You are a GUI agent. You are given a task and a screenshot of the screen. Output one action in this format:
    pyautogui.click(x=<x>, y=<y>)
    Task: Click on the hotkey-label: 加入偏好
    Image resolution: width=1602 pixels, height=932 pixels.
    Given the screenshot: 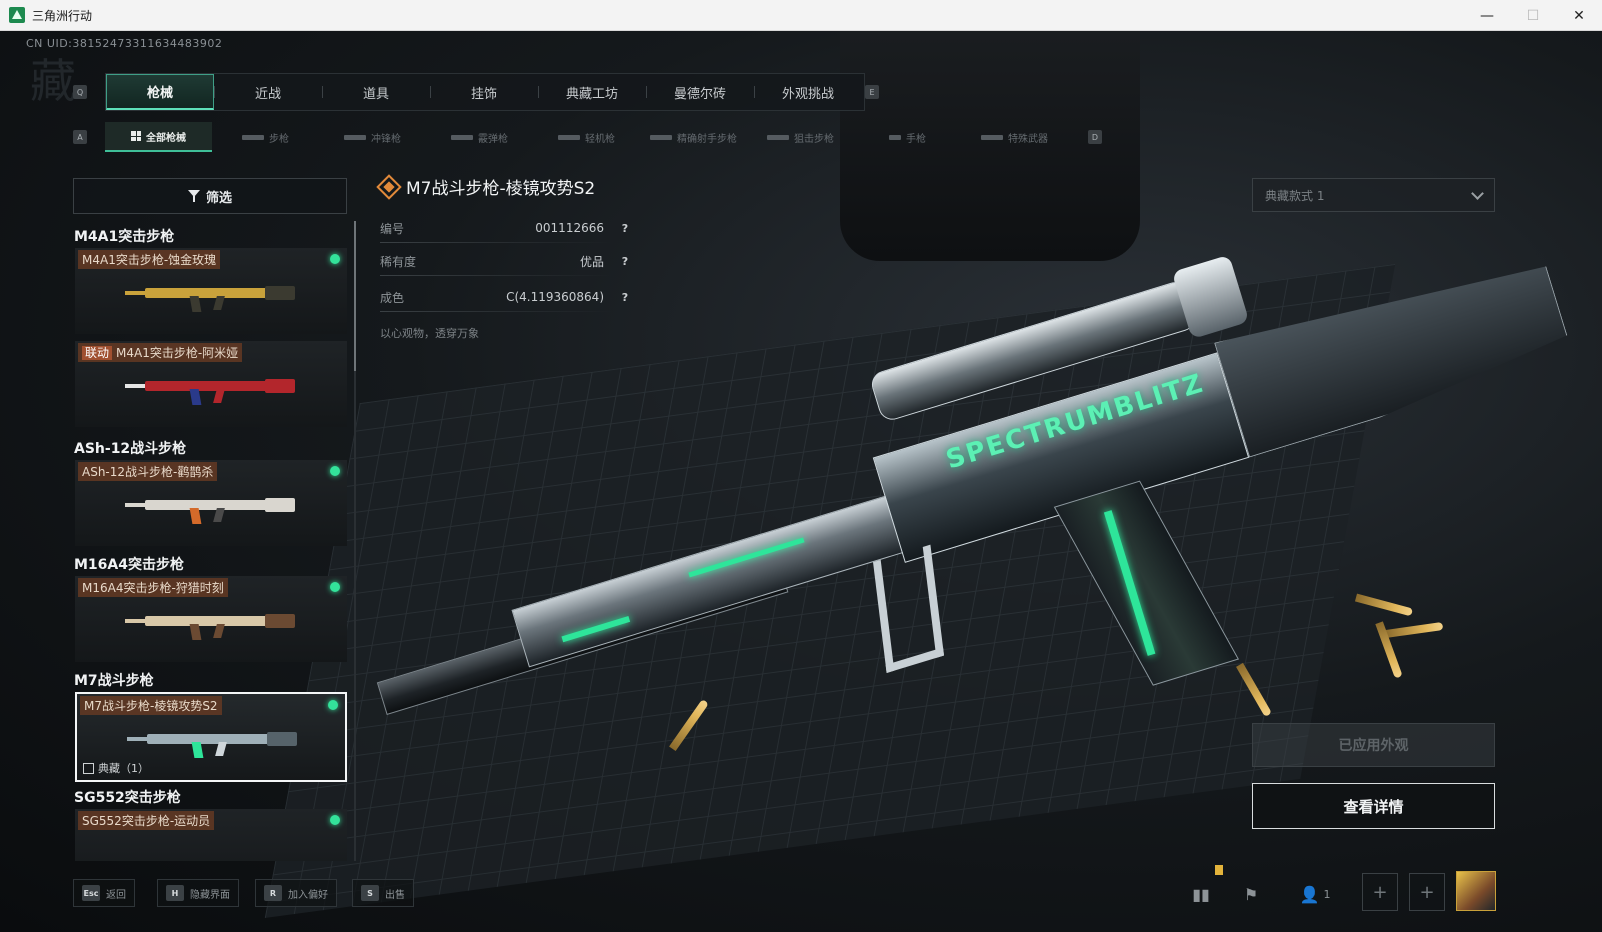 What is the action you would take?
    pyautogui.click(x=308, y=895)
    